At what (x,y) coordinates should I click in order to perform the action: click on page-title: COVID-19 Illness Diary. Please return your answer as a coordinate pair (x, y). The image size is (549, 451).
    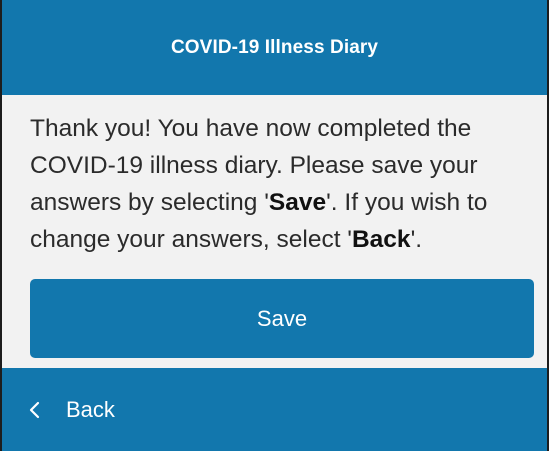
    Looking at the image, I should click on (274, 47).